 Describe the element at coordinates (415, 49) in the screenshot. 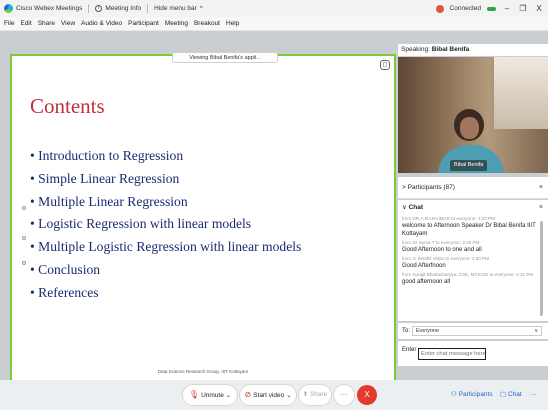

I see `speaking-prefix: Speaking:` at that location.